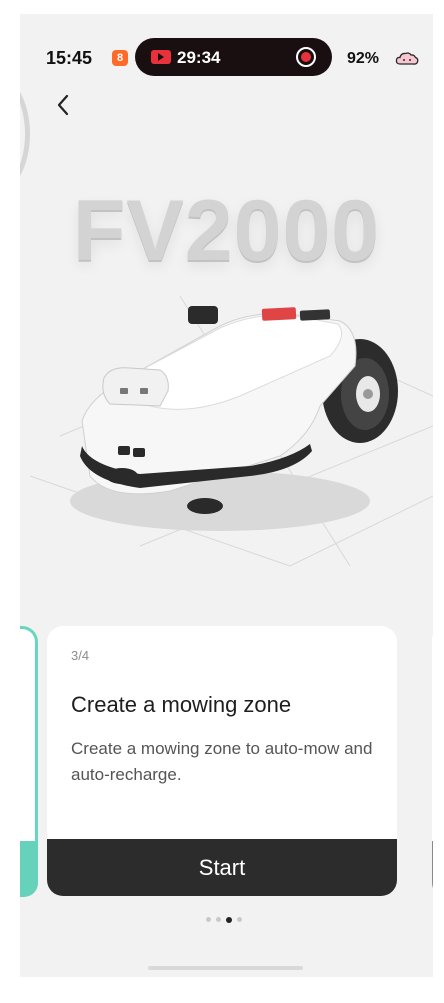  What do you see at coordinates (80, 655) in the screenshot?
I see `step-counter: 3/4` at bounding box center [80, 655].